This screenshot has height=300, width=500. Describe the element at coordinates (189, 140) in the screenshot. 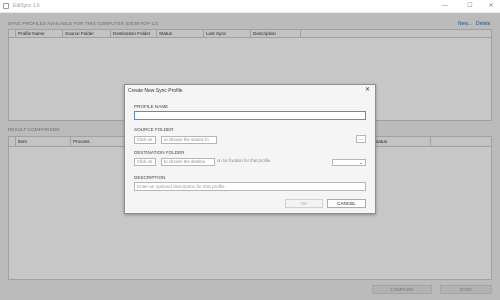

I see `source-folder-field: to choose the source fo` at that location.